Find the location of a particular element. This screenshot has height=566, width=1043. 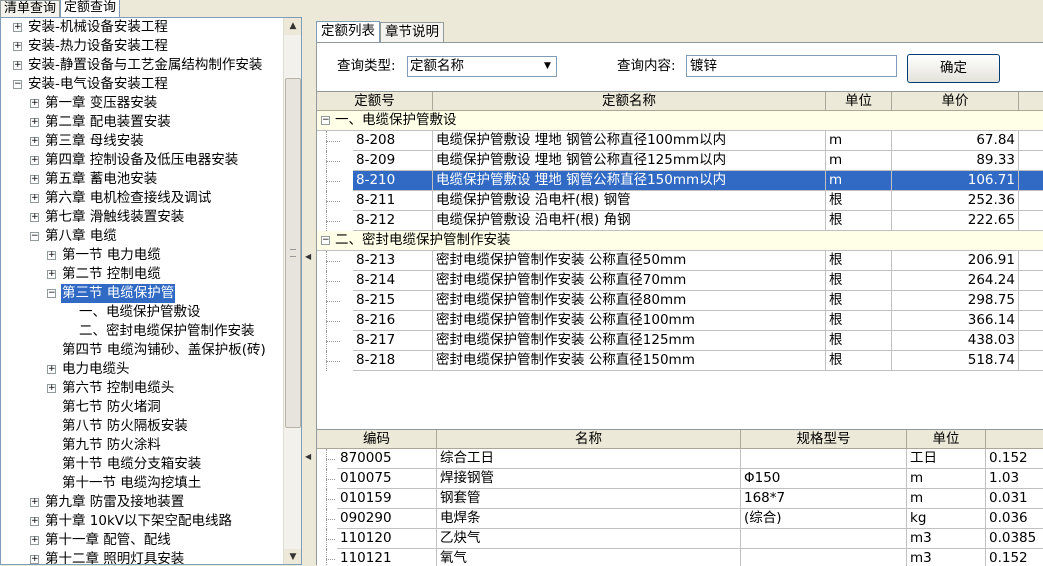

query-content-label: 查询内容: is located at coordinates (646, 66).